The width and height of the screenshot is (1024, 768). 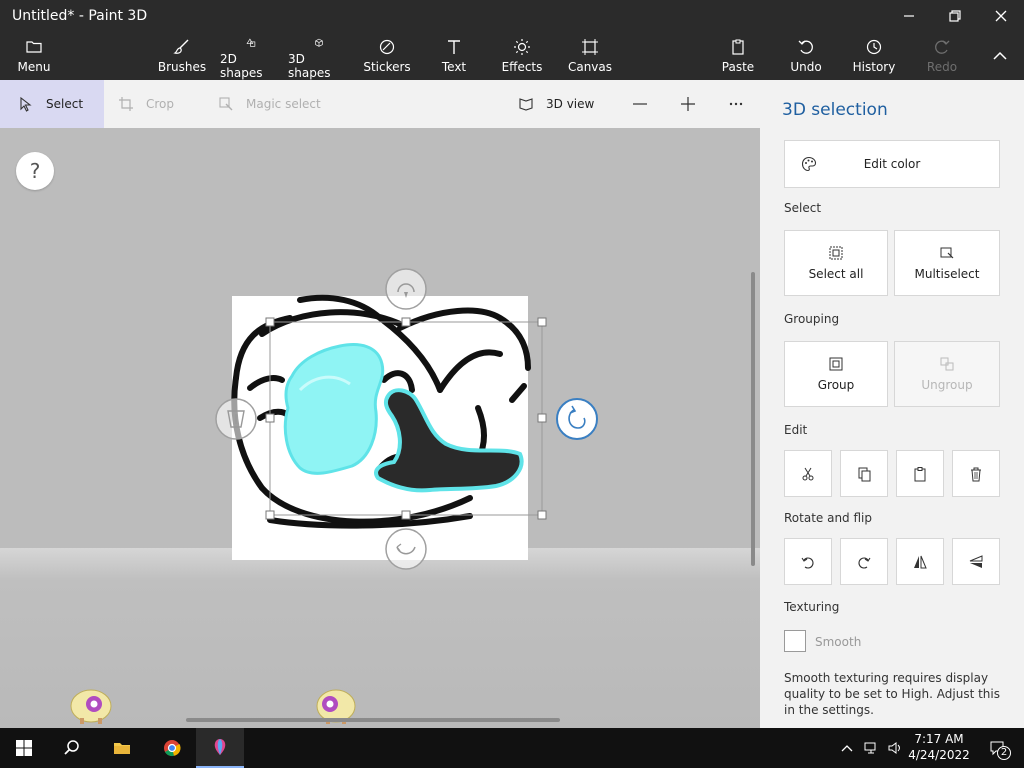 I want to click on collapse-ribbon-button, so click(x=1000, y=56).